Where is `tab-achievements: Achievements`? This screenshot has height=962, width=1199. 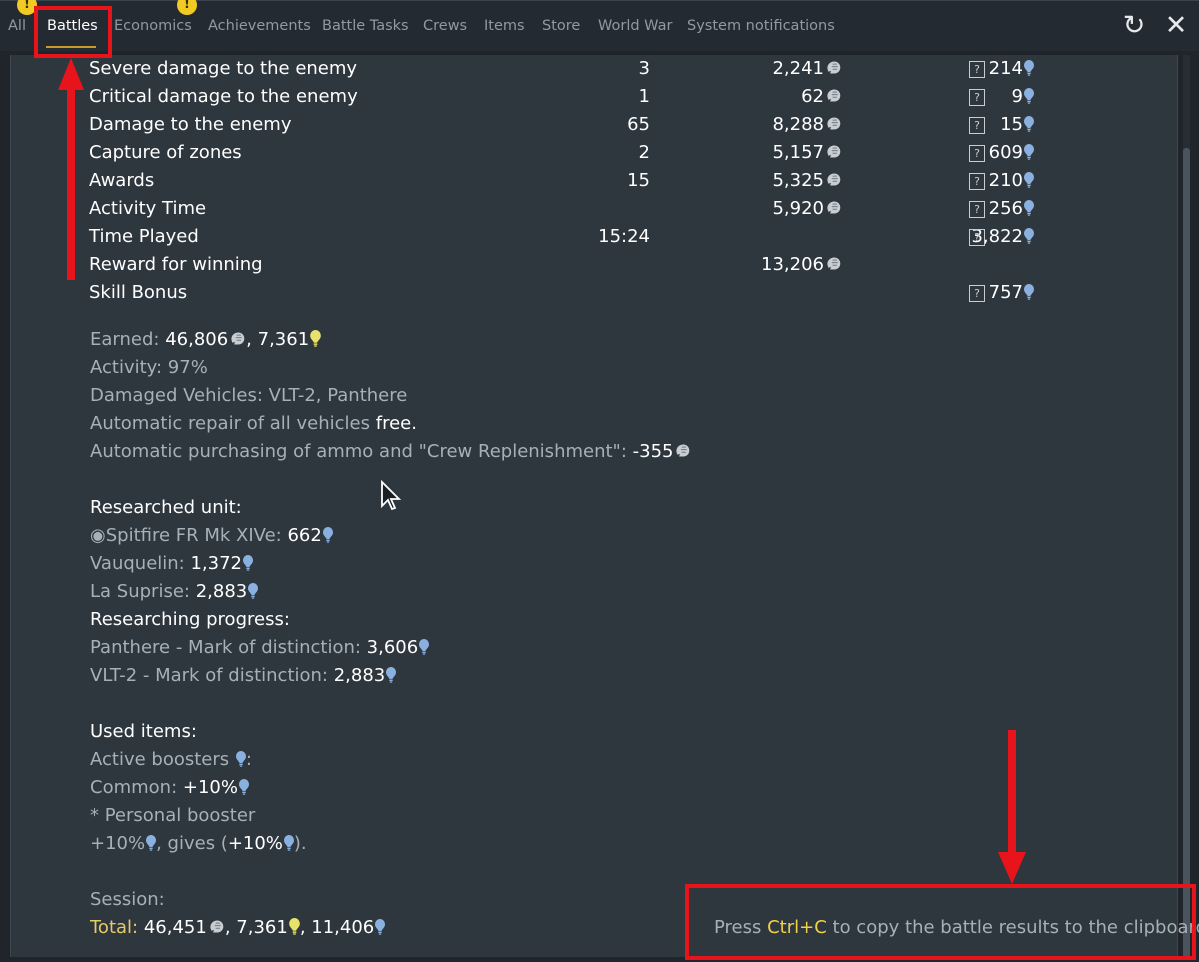
tab-achievements: Achievements is located at coordinates (259, 26).